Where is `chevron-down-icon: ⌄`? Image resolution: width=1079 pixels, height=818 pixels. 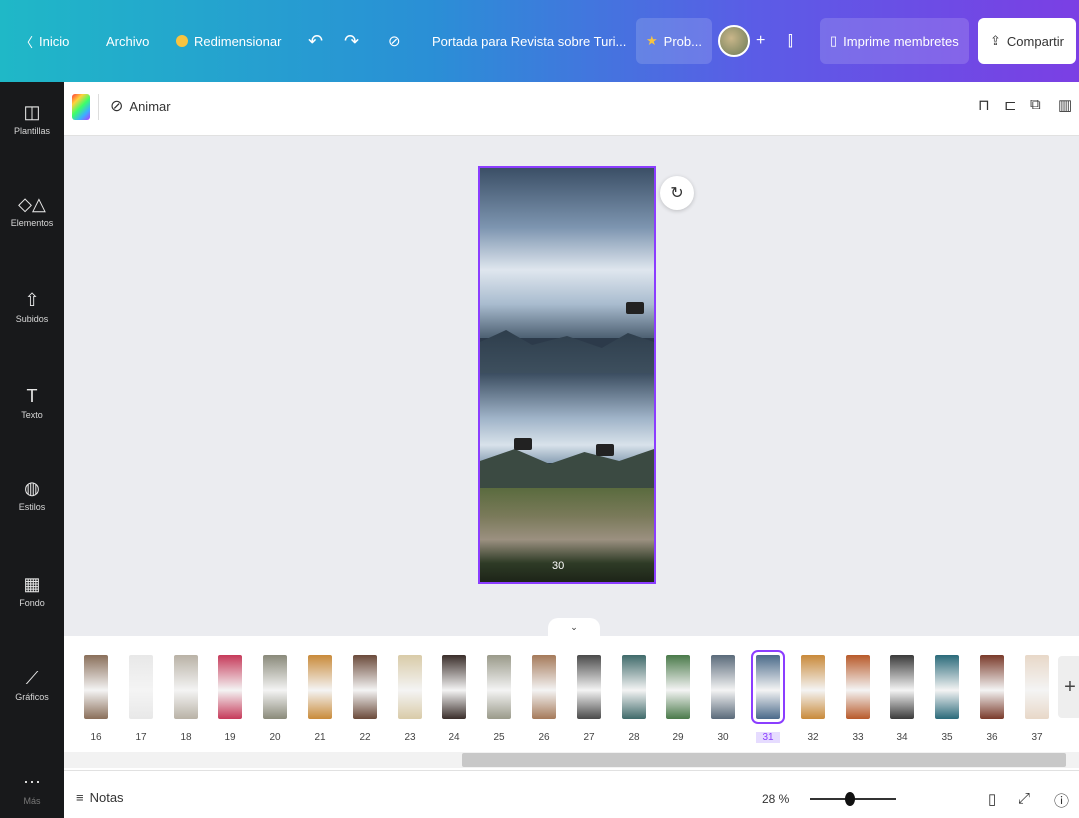
chevron-down-icon: ⌄ is located at coordinates (574, 626).